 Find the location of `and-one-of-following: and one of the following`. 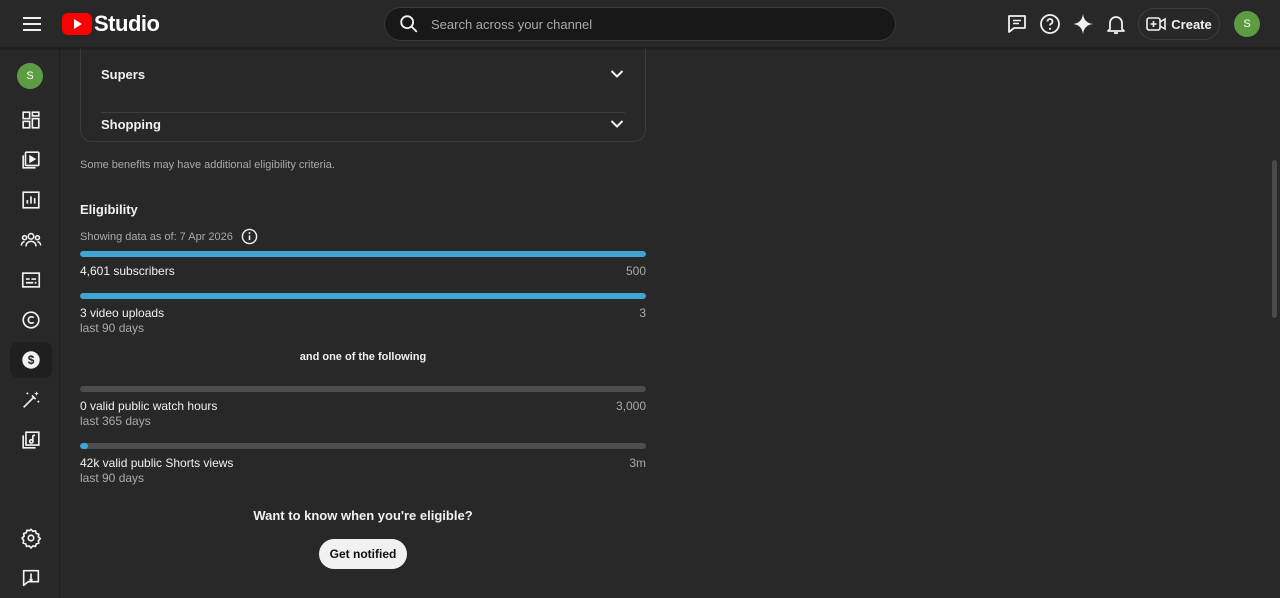

and-one-of-following: and one of the following is located at coordinates (363, 357).